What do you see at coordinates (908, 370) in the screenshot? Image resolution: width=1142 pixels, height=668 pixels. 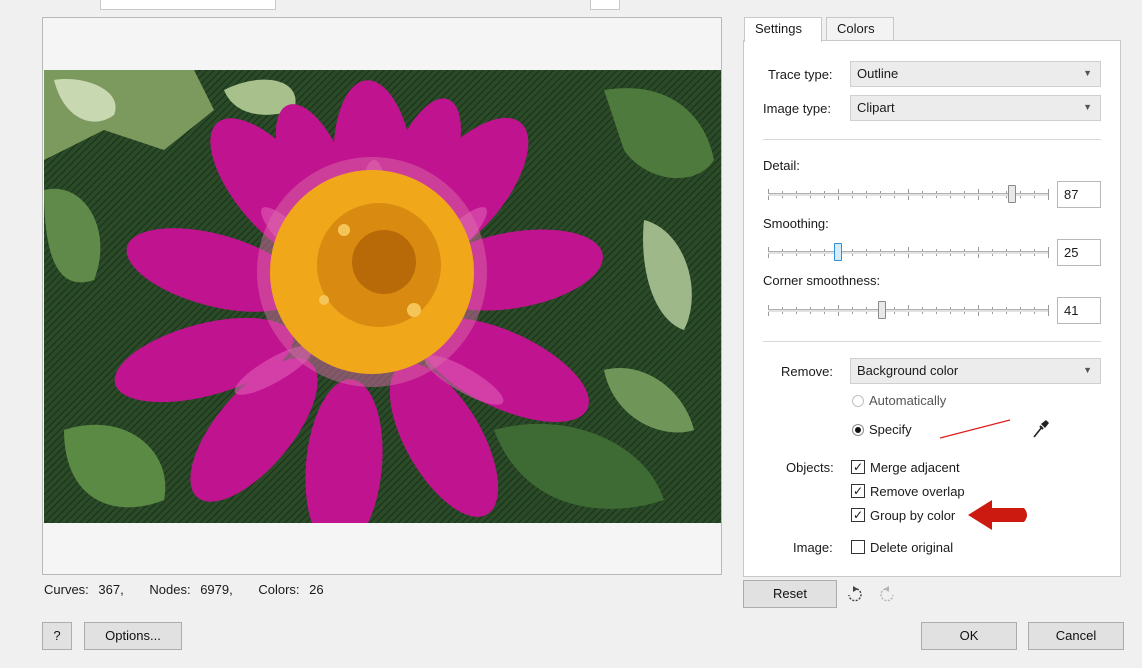 I see `remove-value: Background color` at bounding box center [908, 370].